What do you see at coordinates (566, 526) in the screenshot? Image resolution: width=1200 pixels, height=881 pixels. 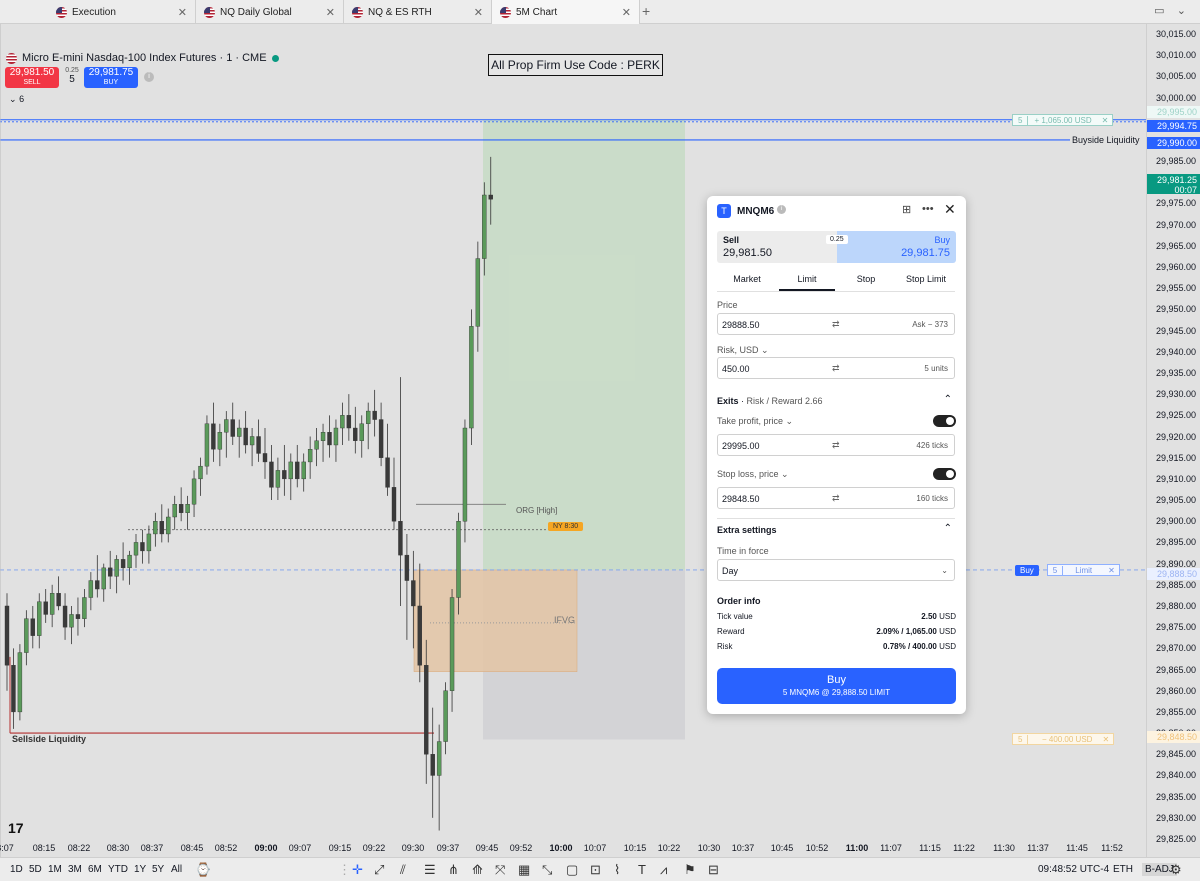 I see `ny-open-label: NY 8:30` at bounding box center [566, 526].